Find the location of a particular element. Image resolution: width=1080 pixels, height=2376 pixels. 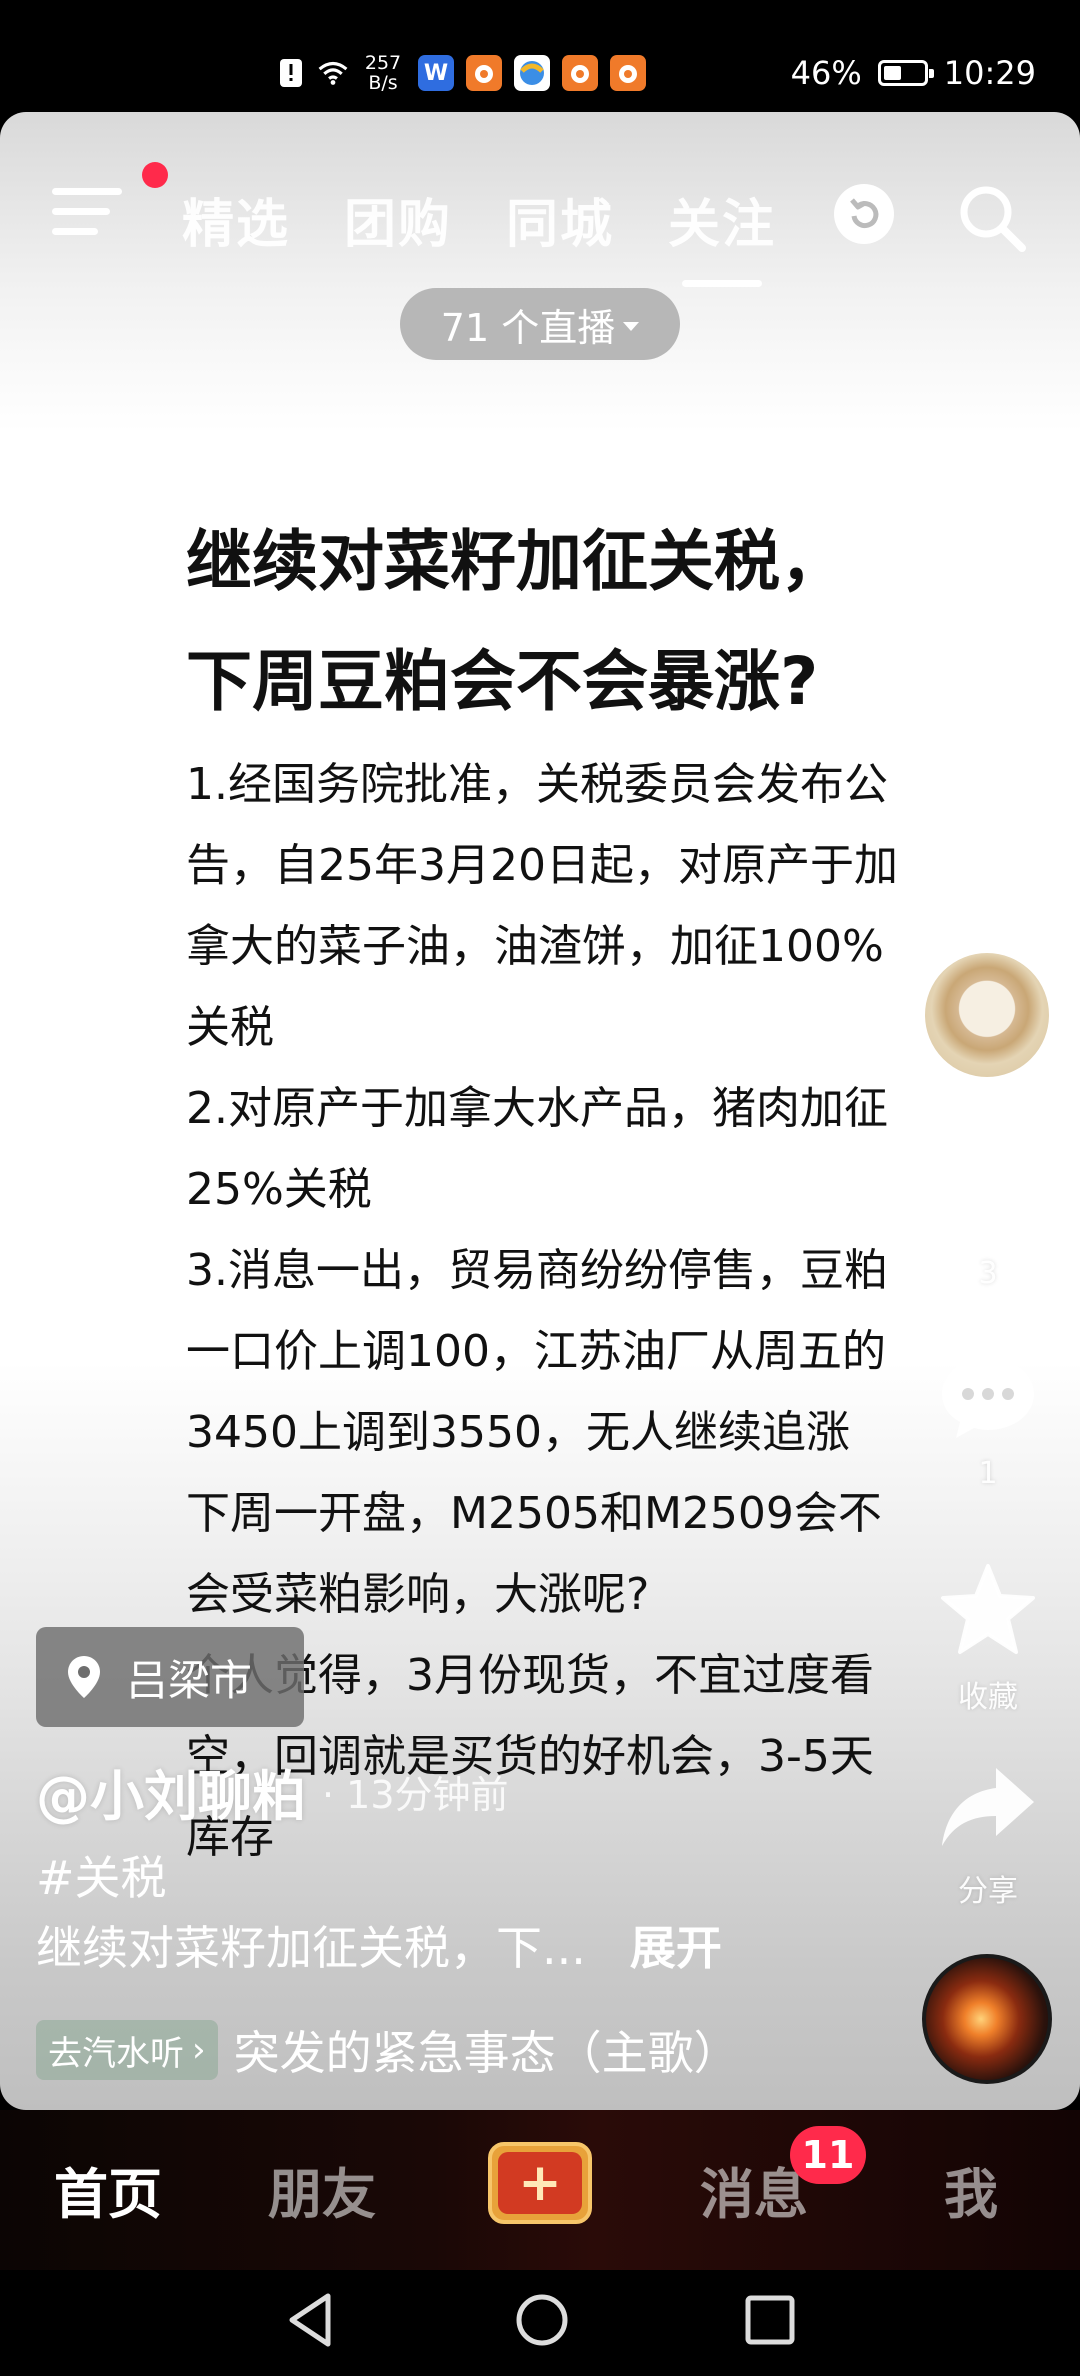

song-title: 突发的紧急事态（主歌） is located at coordinates (486, 2053).